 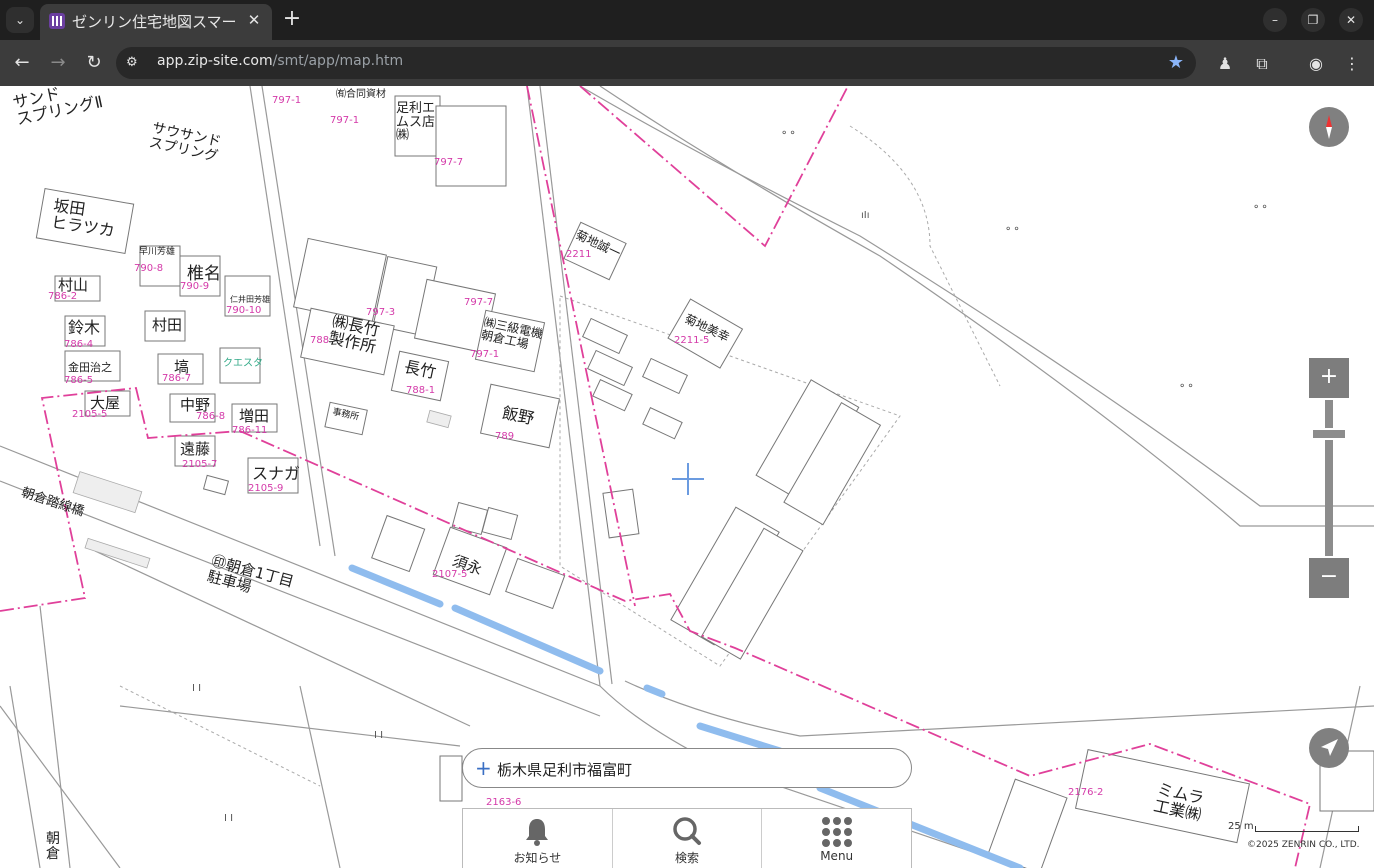 I want to click on lot-number: 790-10, so click(x=244, y=310).